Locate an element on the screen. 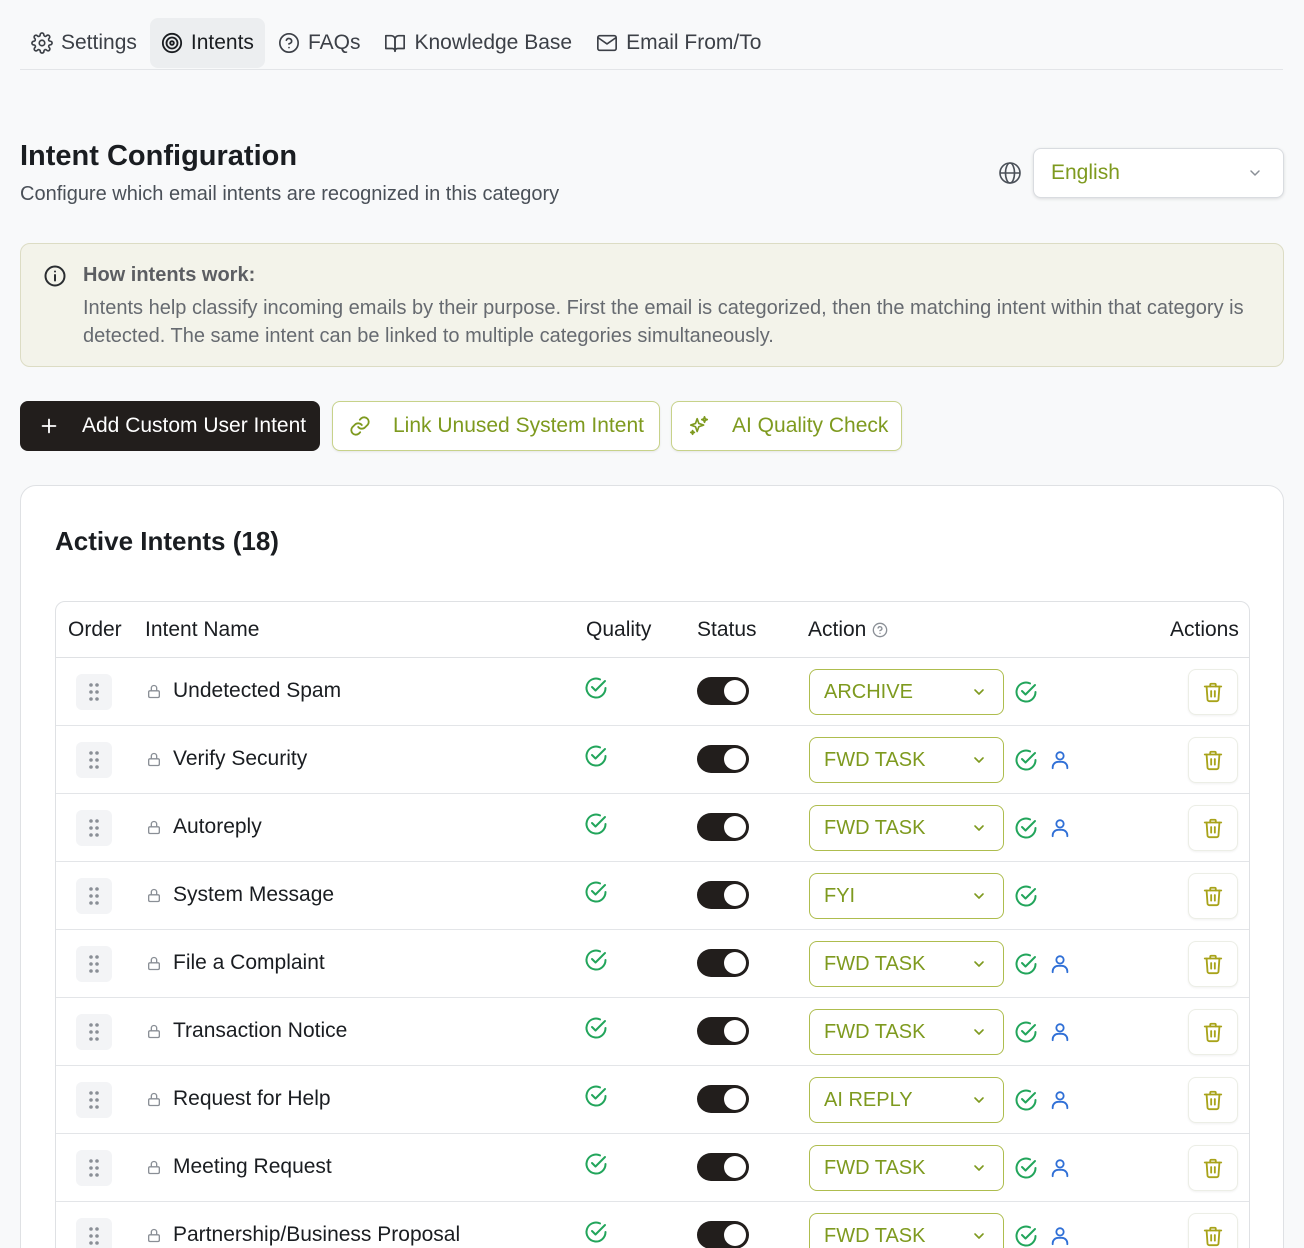 The image size is (1304, 1248). tab-settings: Settings is located at coordinates (84, 43).